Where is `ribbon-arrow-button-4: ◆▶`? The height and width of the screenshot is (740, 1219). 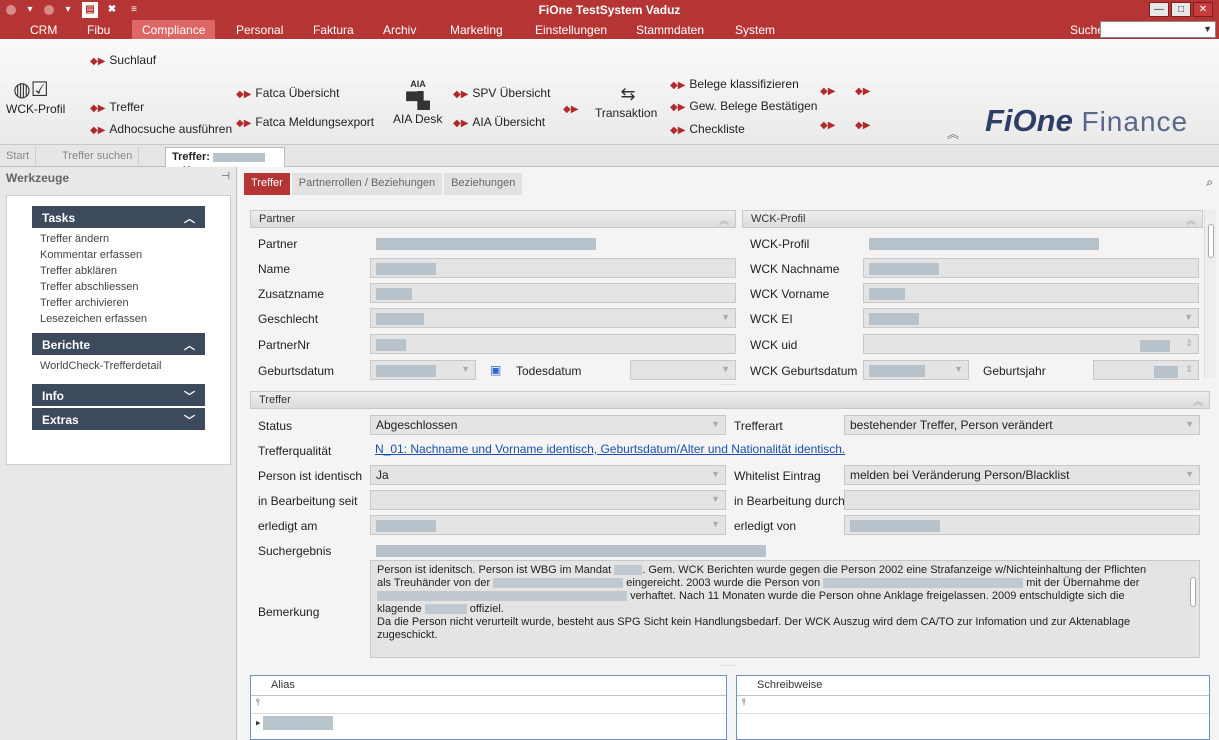 ribbon-arrow-button-4: ◆▶ is located at coordinates (829, 124).